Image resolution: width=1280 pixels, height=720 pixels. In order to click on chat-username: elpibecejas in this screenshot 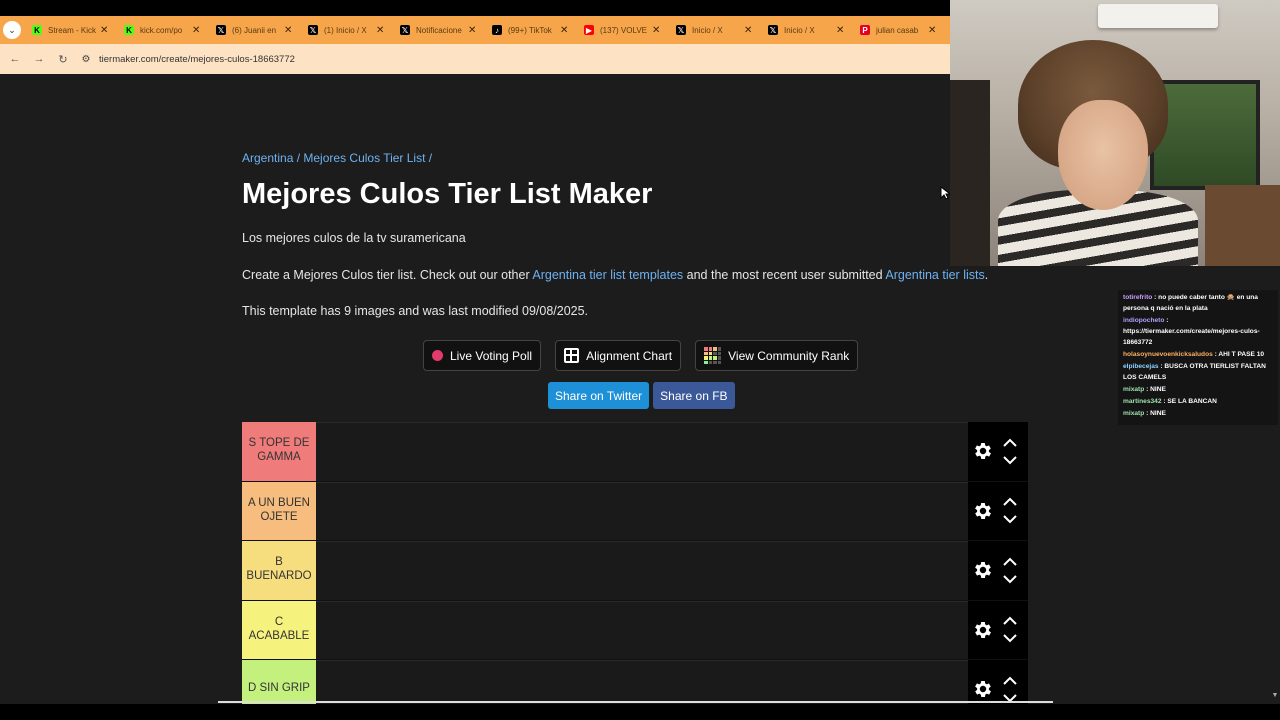, I will do `click(1141, 366)`.